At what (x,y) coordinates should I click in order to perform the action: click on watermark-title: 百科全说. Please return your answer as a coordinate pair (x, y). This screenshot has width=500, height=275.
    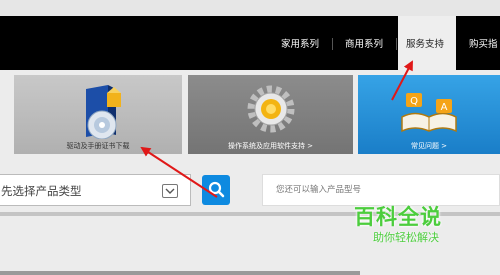
    Looking at the image, I should click on (398, 217).